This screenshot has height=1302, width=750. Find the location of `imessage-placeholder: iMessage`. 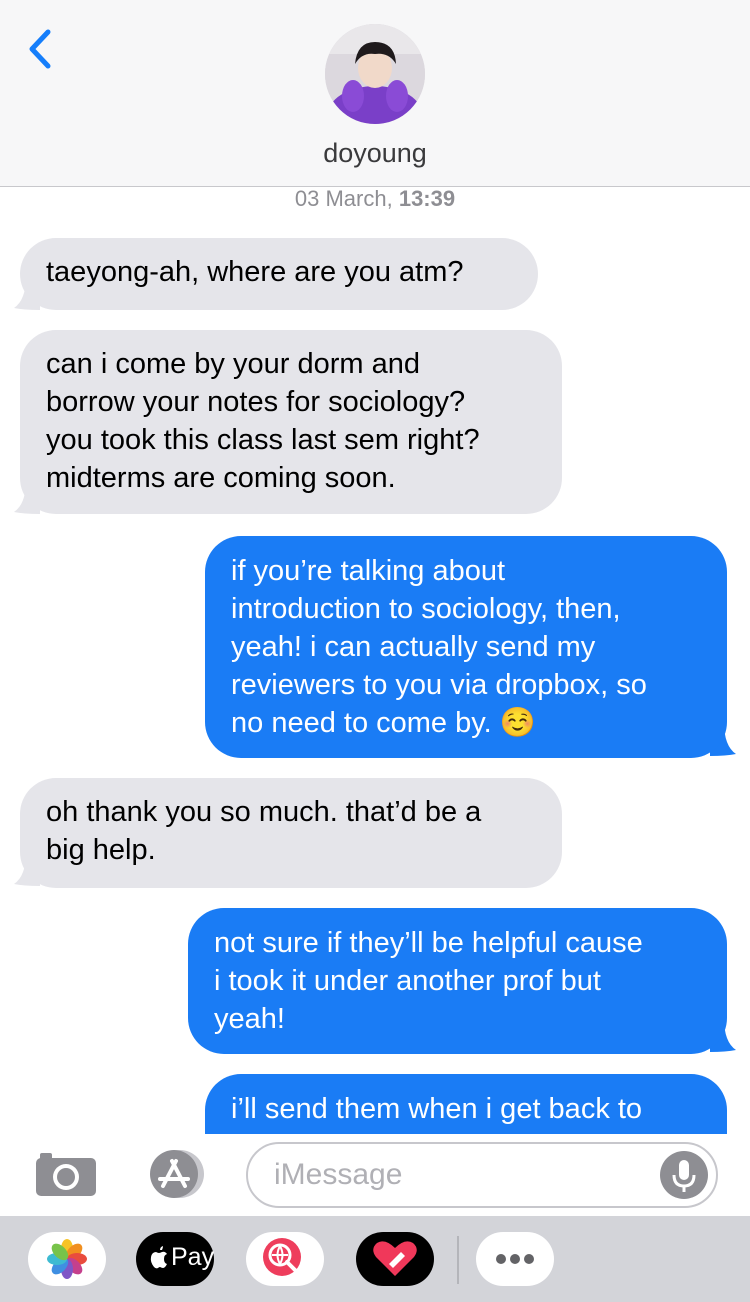

imessage-placeholder: iMessage is located at coordinates (338, 1174).